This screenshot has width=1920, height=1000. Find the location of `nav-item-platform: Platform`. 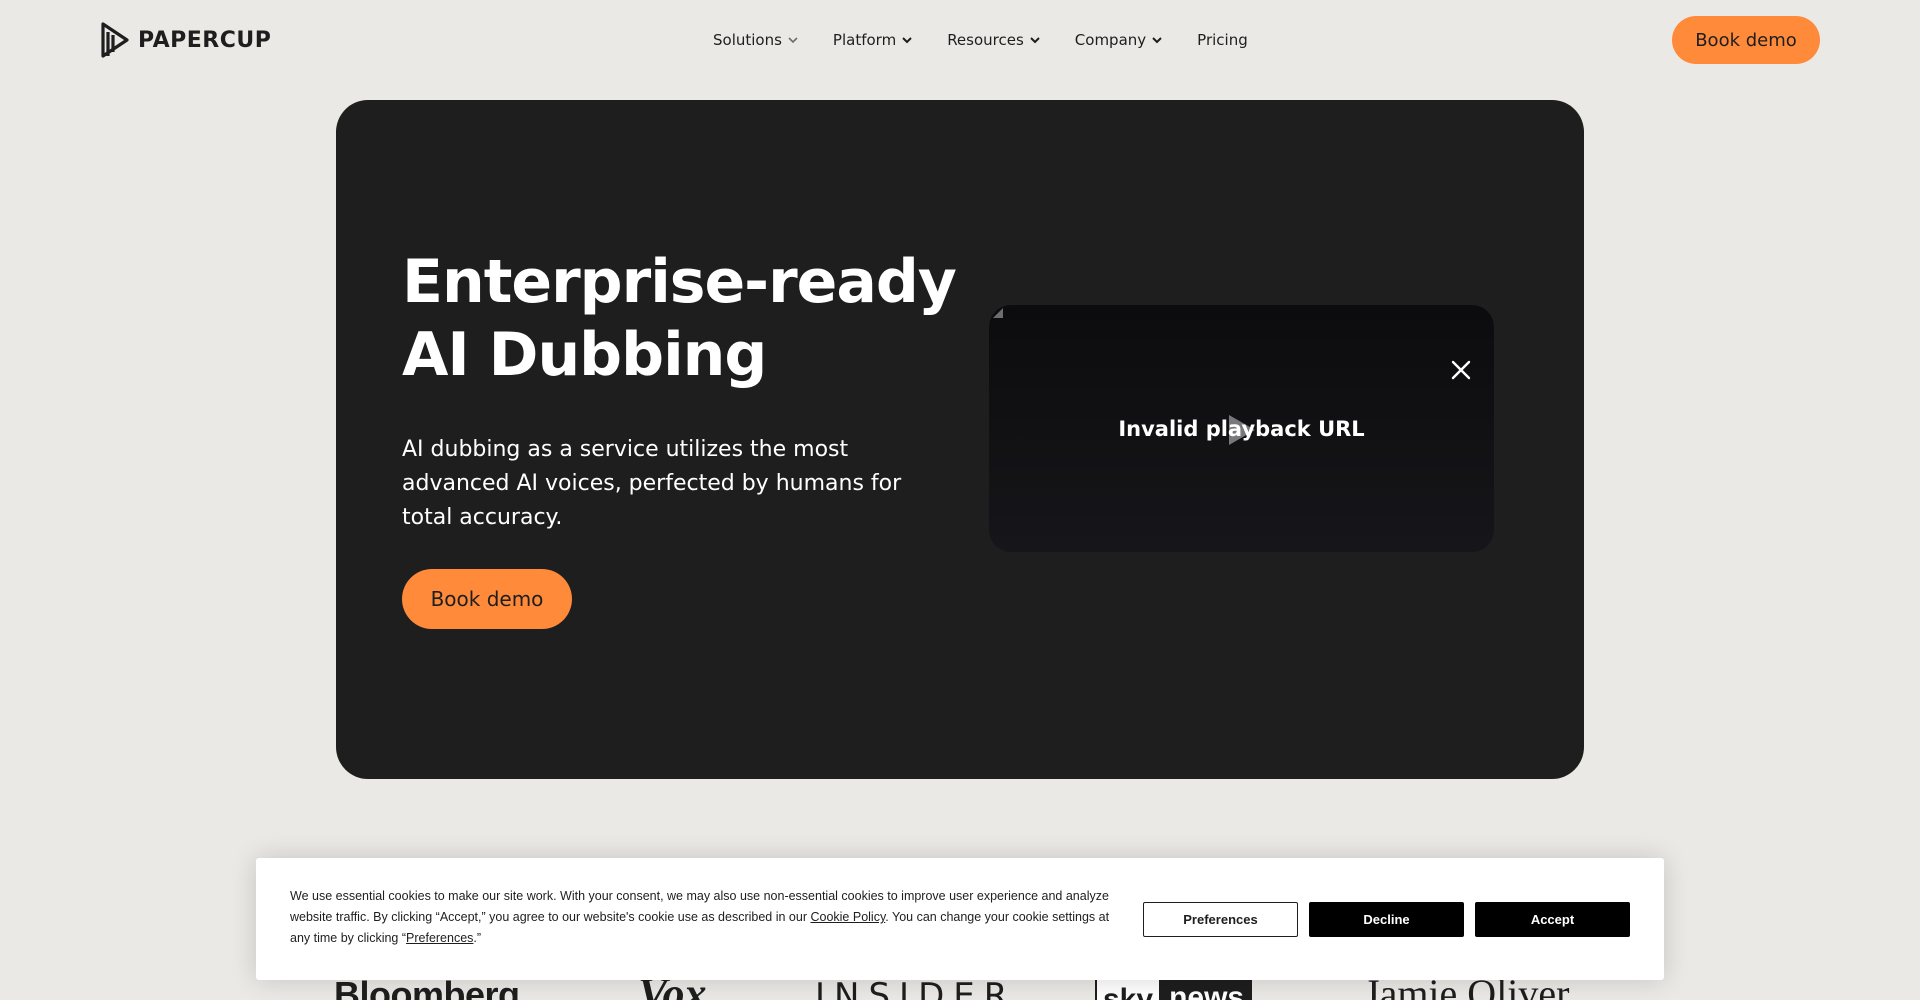

nav-item-platform: Platform is located at coordinates (873, 40).